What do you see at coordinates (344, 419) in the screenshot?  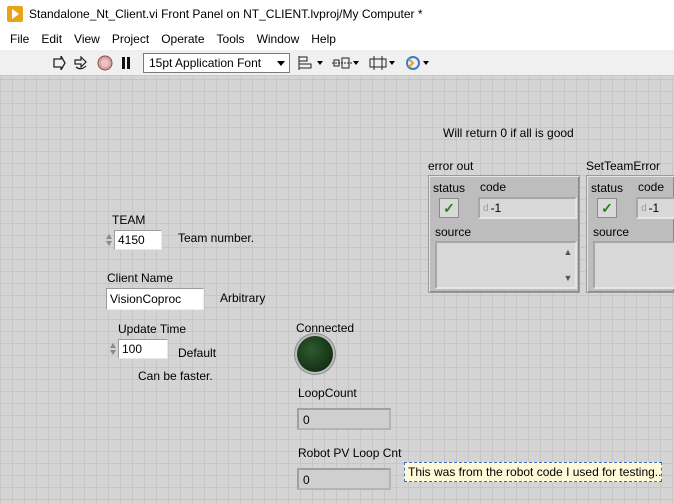 I see `loop-count-indicator: 0` at bounding box center [344, 419].